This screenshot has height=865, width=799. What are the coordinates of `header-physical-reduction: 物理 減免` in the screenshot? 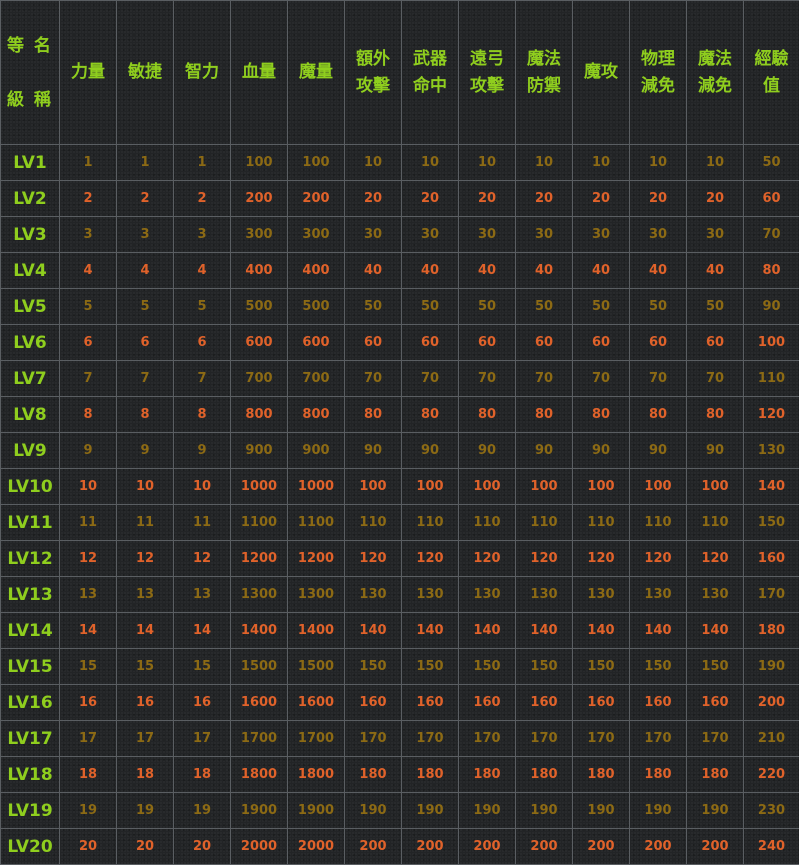 It's located at (658, 72).